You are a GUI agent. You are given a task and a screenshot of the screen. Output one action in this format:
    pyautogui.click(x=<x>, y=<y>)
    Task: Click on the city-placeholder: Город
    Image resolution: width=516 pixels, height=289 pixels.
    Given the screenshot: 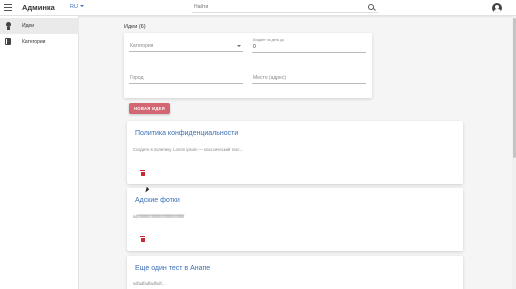 What is the action you would take?
    pyautogui.click(x=137, y=78)
    